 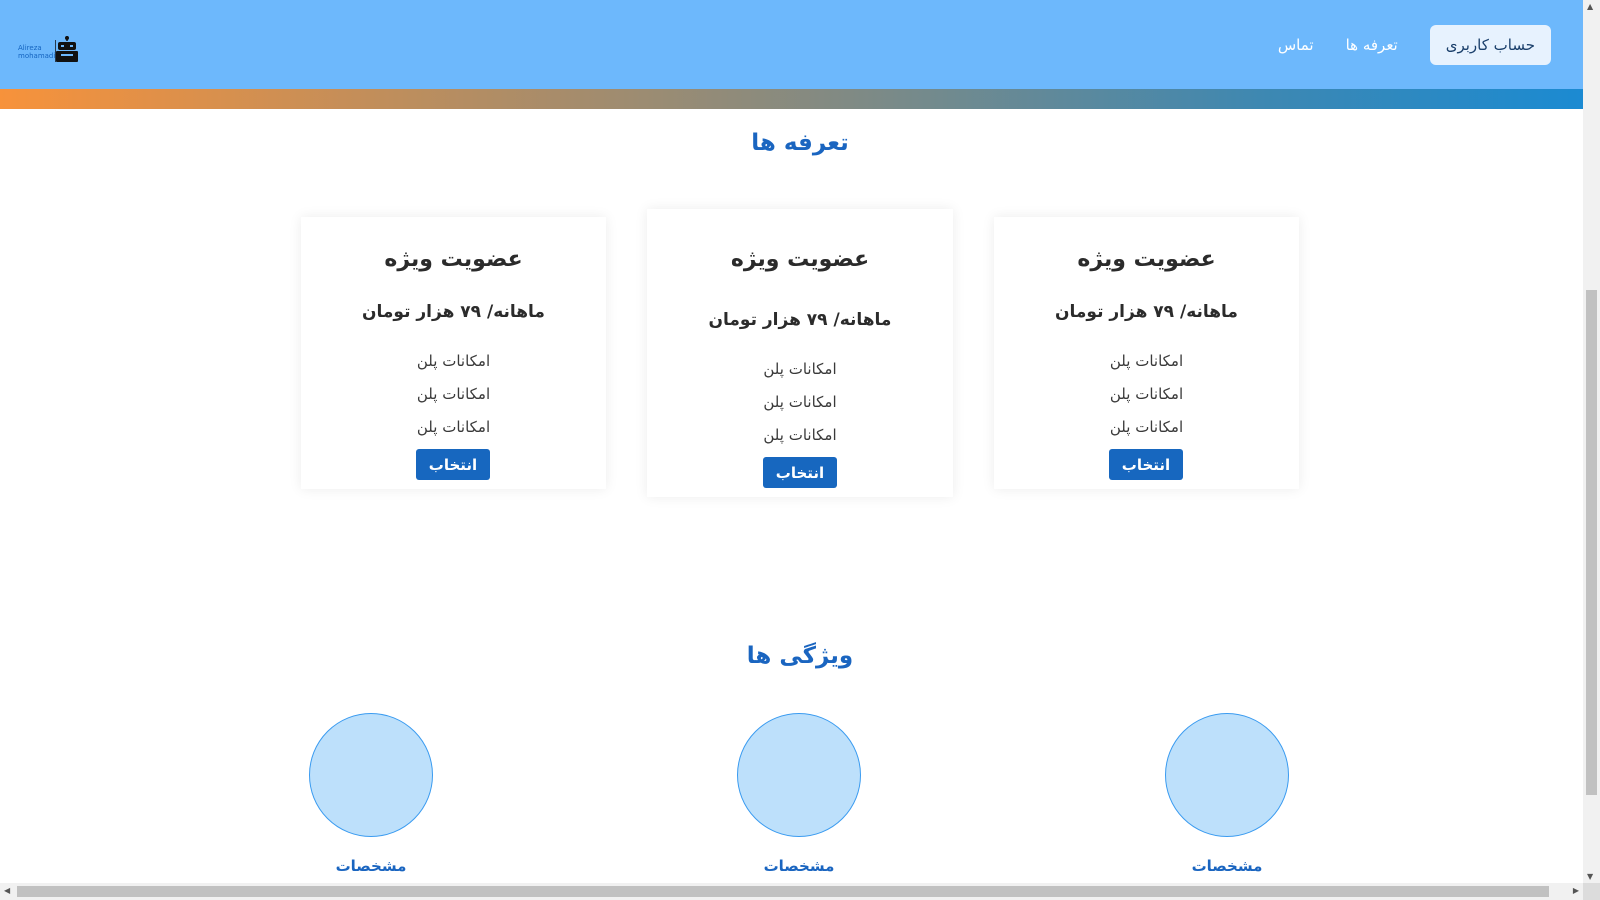 I want to click on account-button: حساب کاربری, so click(x=1490, y=45).